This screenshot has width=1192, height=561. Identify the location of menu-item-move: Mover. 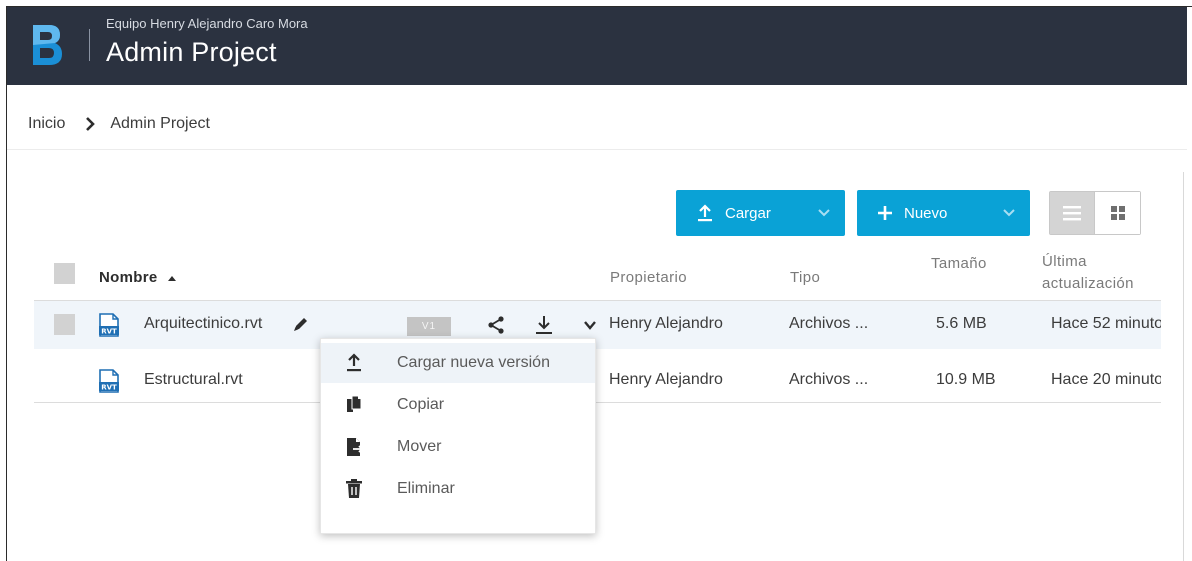
(458, 447).